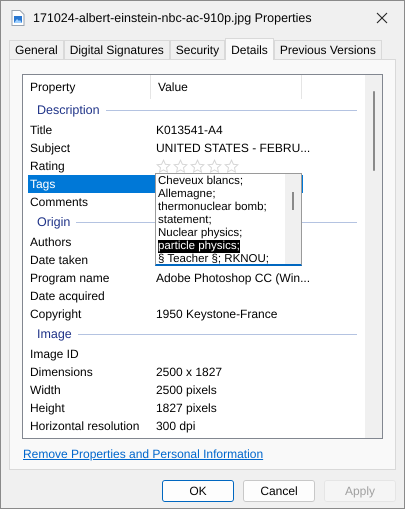 This screenshot has height=509, width=405. Describe the element at coordinates (173, 18) in the screenshot. I see `window-title: 171024-albert-einstein-nbc-ac-910p.jpg Properties` at that location.